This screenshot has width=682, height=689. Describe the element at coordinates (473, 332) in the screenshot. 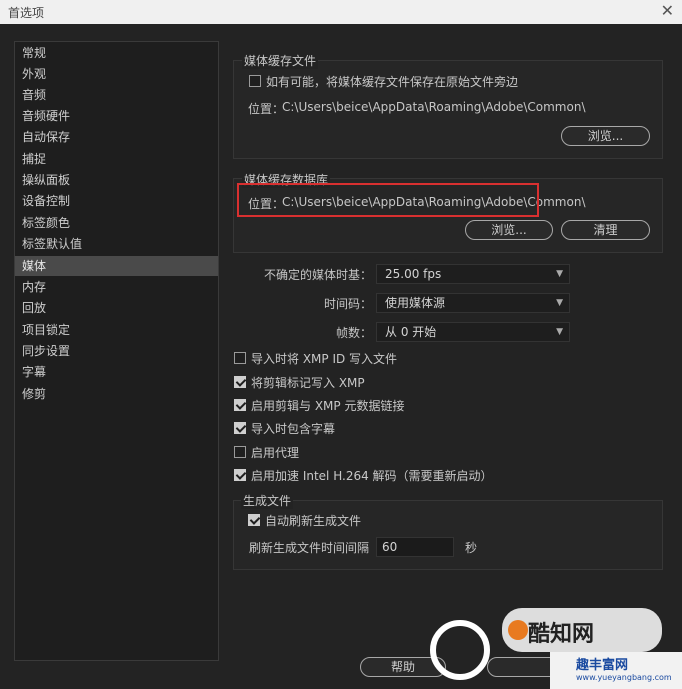

I see `frame-select: 从 0 开始 ▼` at that location.